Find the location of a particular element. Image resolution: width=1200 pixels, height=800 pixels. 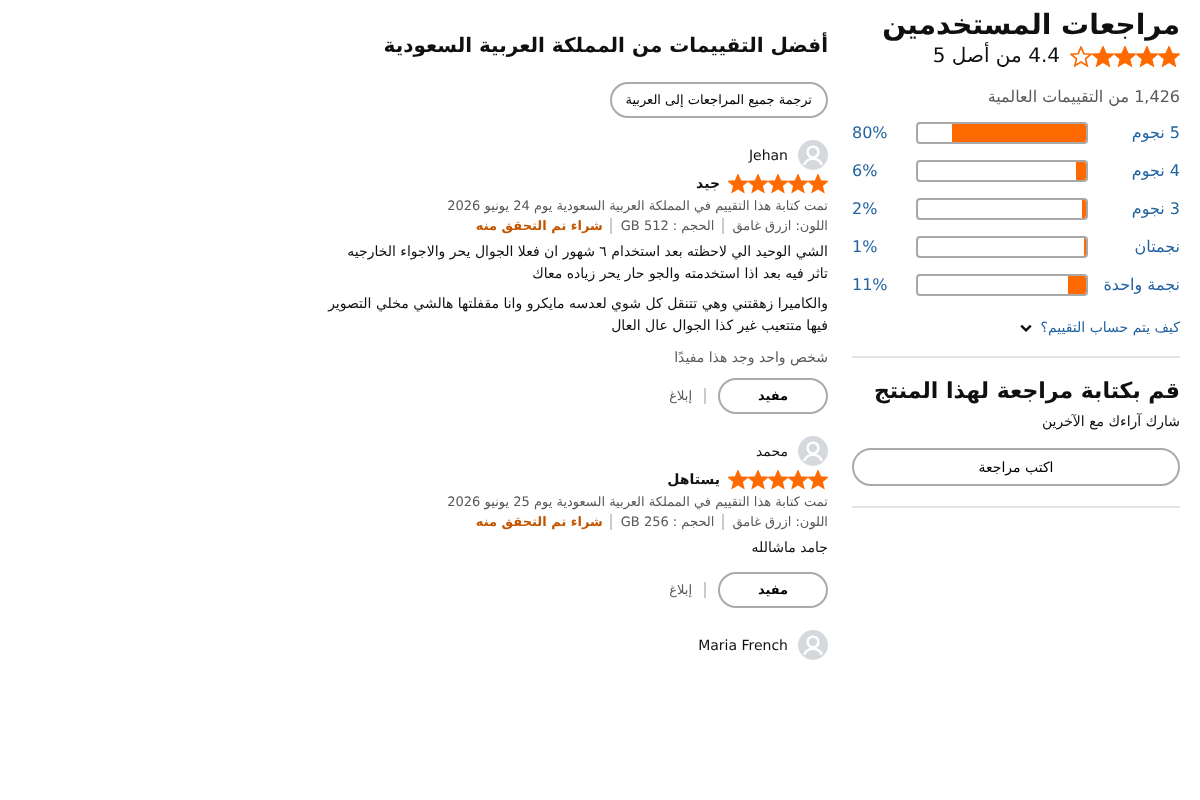

percent-link: 2% is located at coordinates (878, 209).